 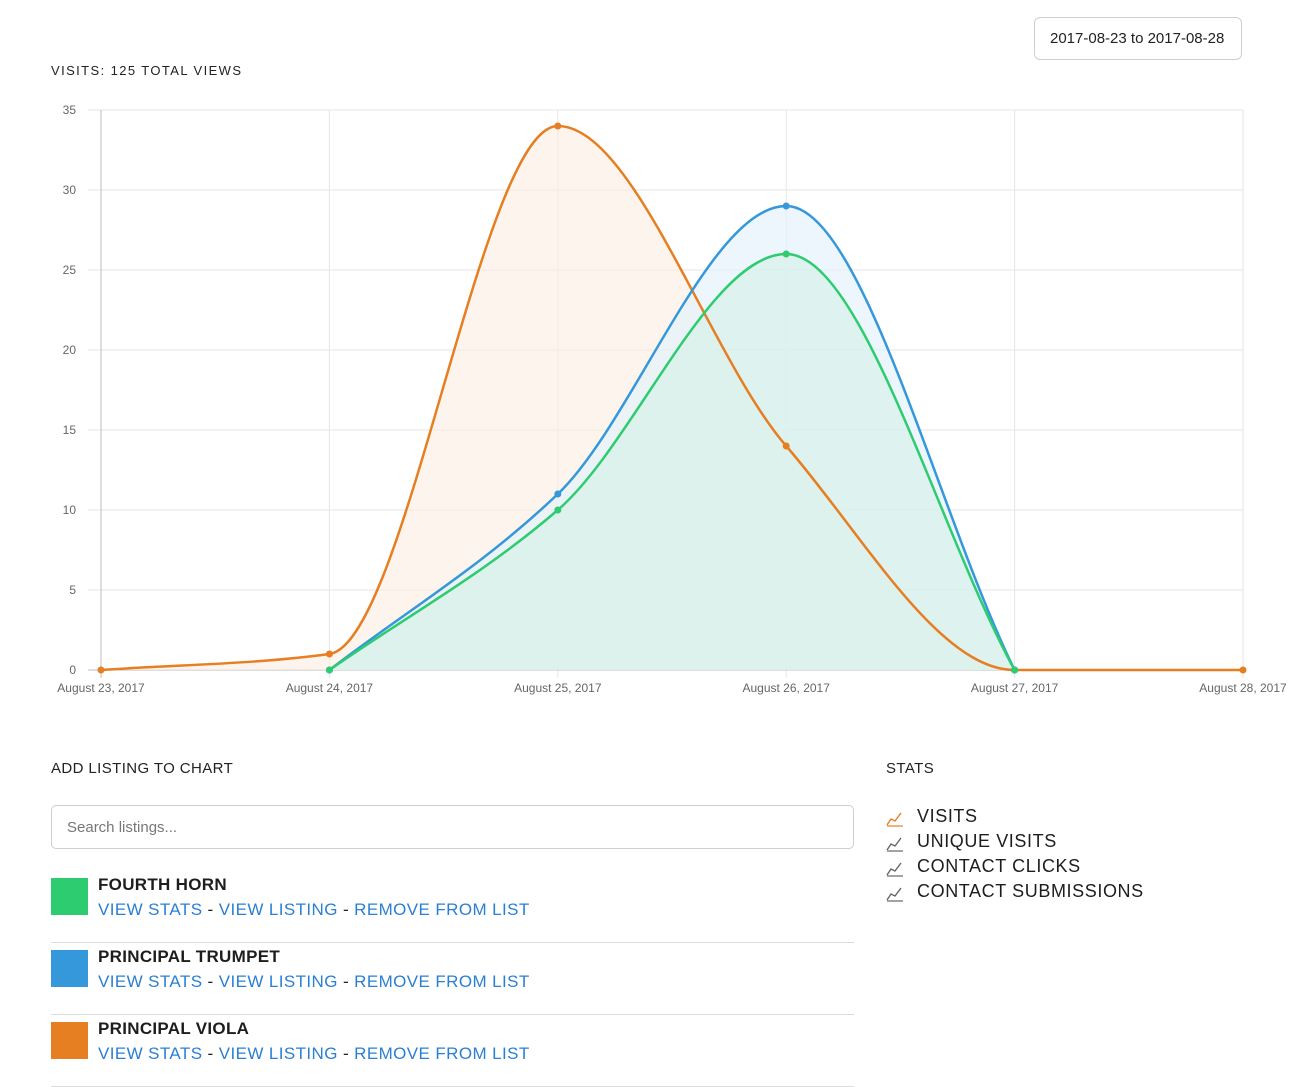 I want to click on stat-label: VISITS, so click(x=947, y=816).